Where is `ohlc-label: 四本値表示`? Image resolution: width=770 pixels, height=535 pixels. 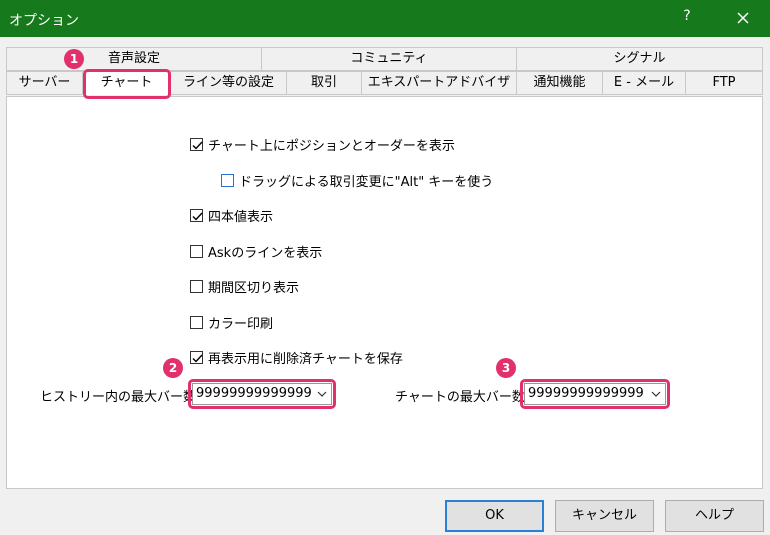
ohlc-label: 四本値表示 is located at coordinates (241, 217).